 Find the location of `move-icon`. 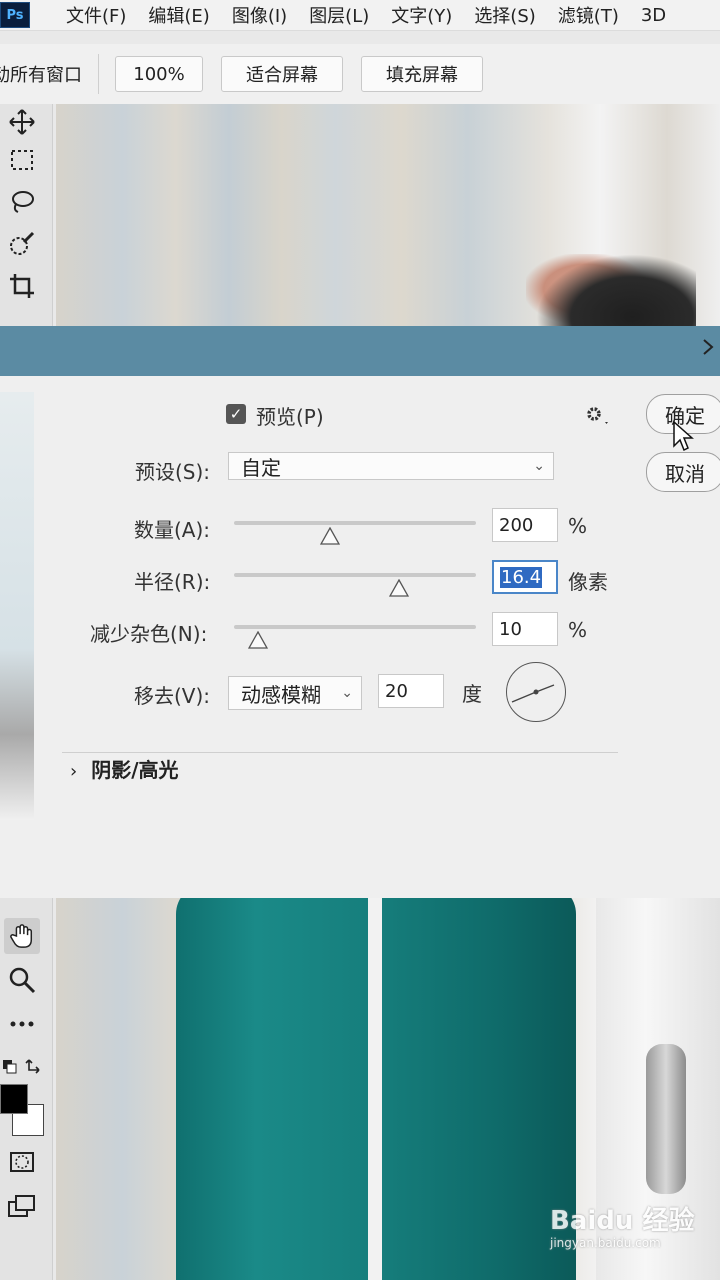

move-icon is located at coordinates (22, 122).